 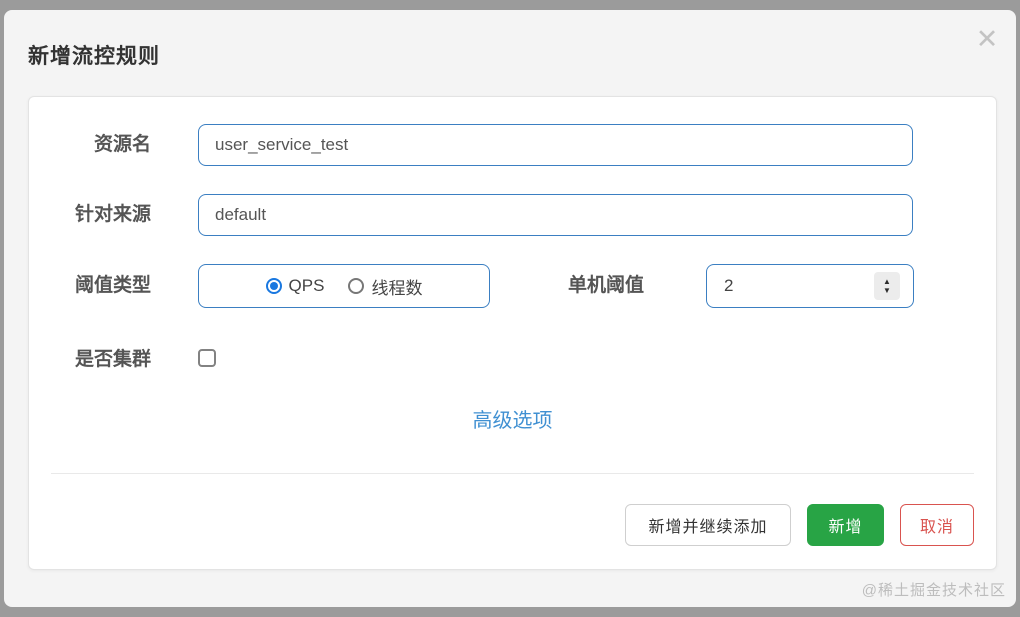 What do you see at coordinates (729, 285) in the screenshot?
I see `single-threshold-value: 2` at bounding box center [729, 285].